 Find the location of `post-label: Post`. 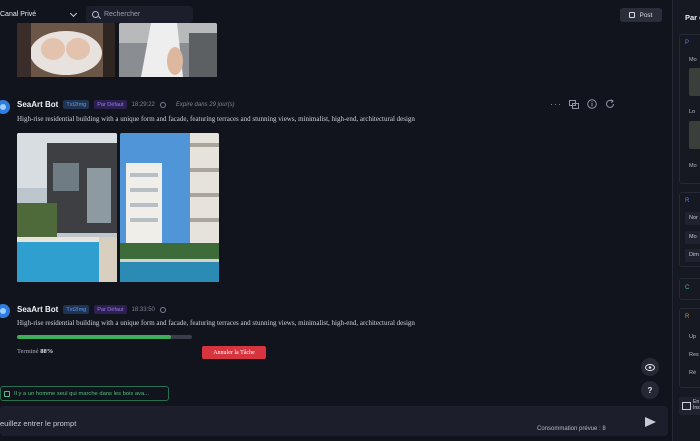

post-label: Post is located at coordinates (646, 15).